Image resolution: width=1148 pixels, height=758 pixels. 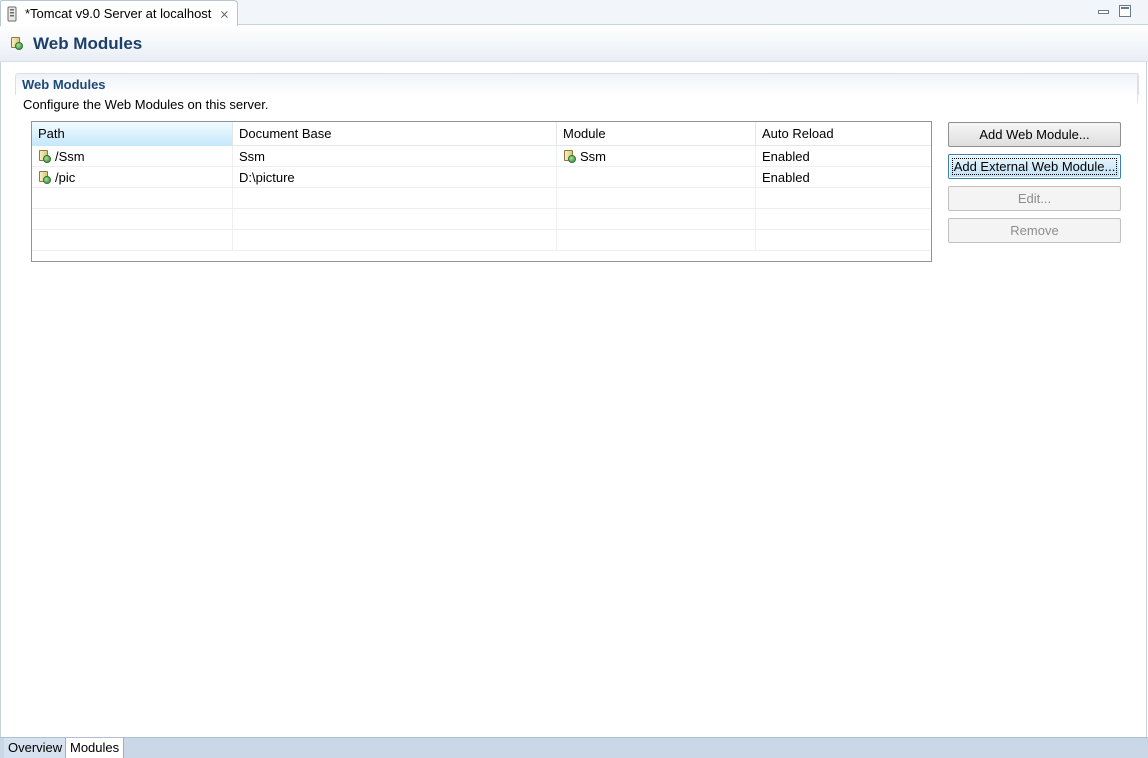 I want to click on close-icon: ⨯, so click(x=224, y=14).